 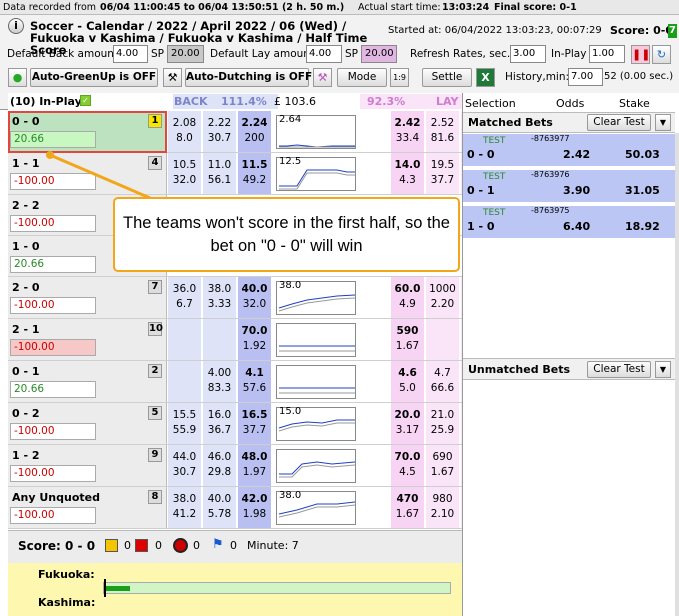 I want to click on yellow-card-count: 0, so click(x=127, y=545).